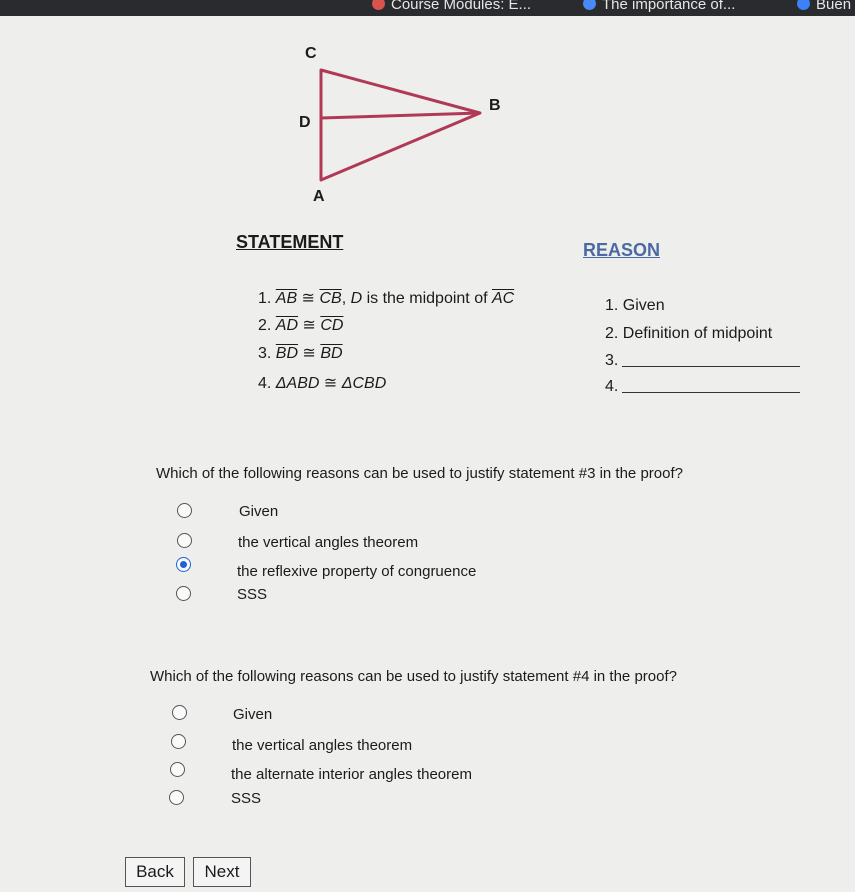  Describe the element at coordinates (184, 540) in the screenshot. I see `q1-option-2-radio` at that location.